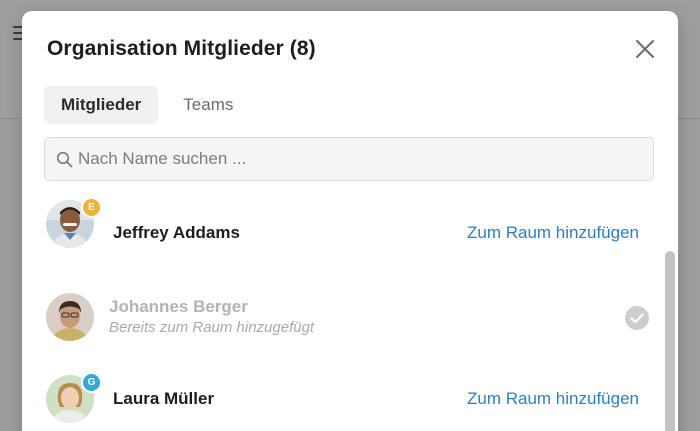 Image resolution: width=700 pixels, height=431 pixels. I want to click on search-input, so click(358, 159).